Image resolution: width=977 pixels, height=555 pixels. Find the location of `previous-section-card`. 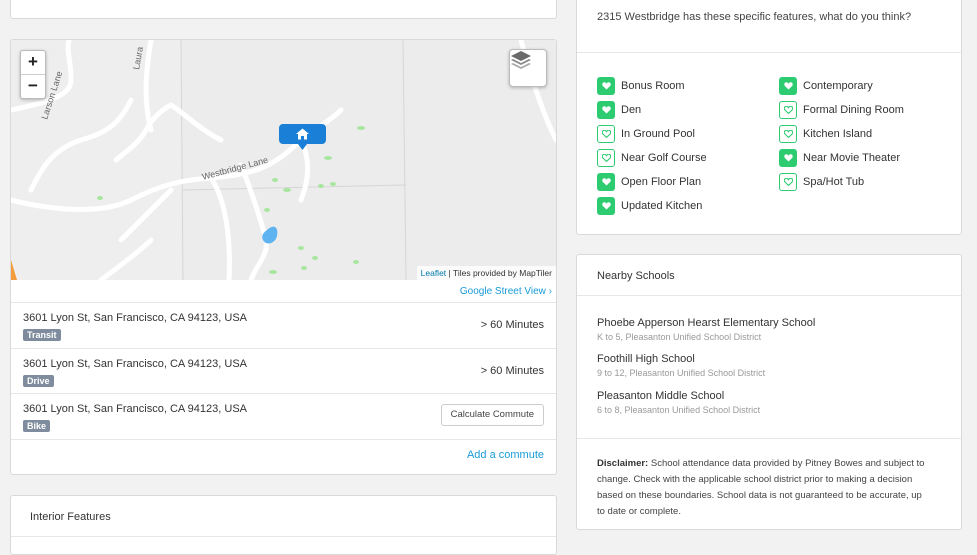

previous-section-card is located at coordinates (283, 9).